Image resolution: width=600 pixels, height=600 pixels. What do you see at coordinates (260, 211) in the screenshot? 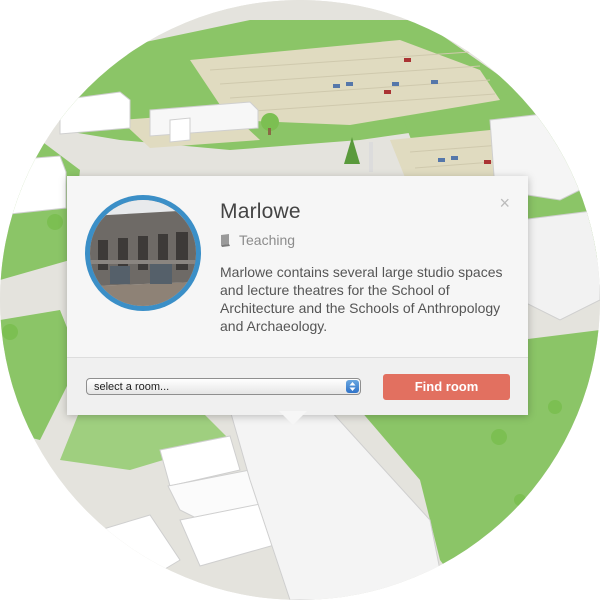
I see `building-title: Marlowe` at bounding box center [260, 211].